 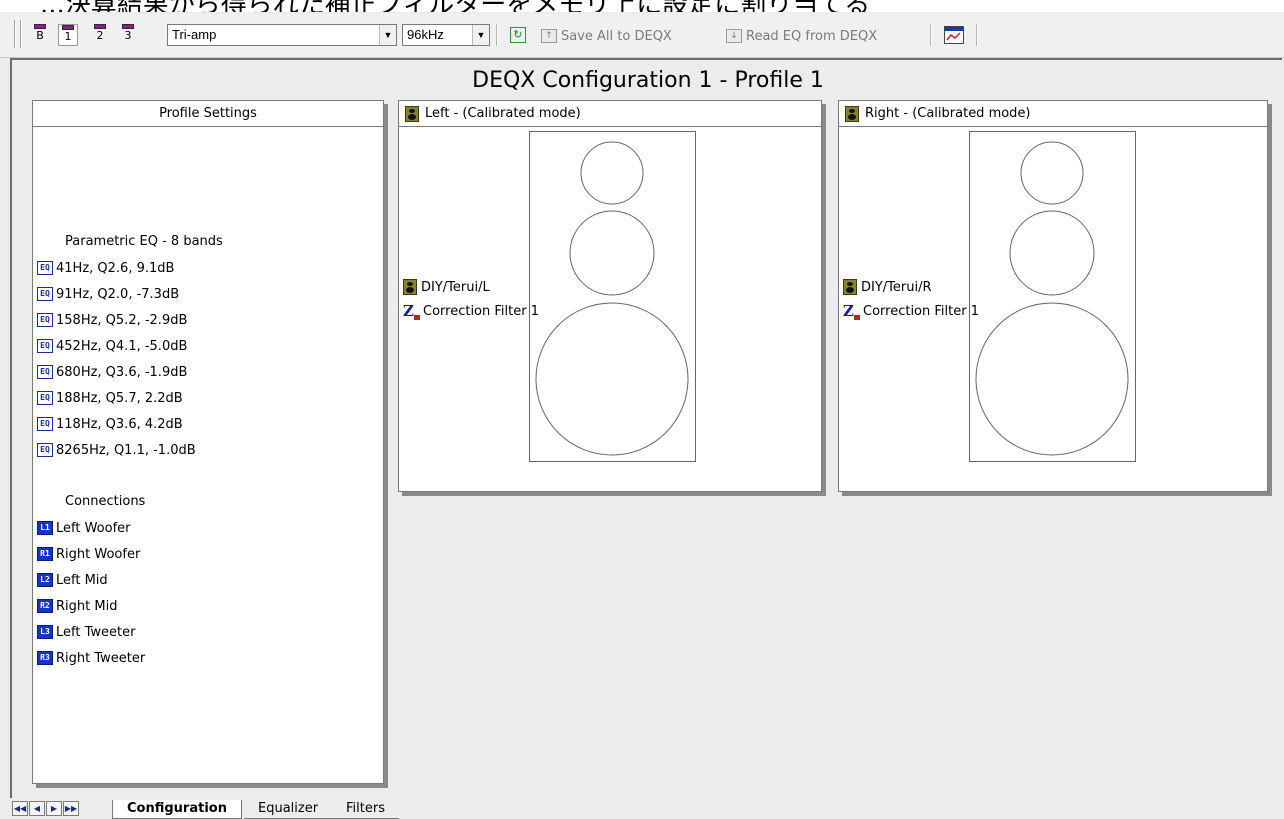 I want to click on preset-3-button-label: 3, so click(x=128, y=35).